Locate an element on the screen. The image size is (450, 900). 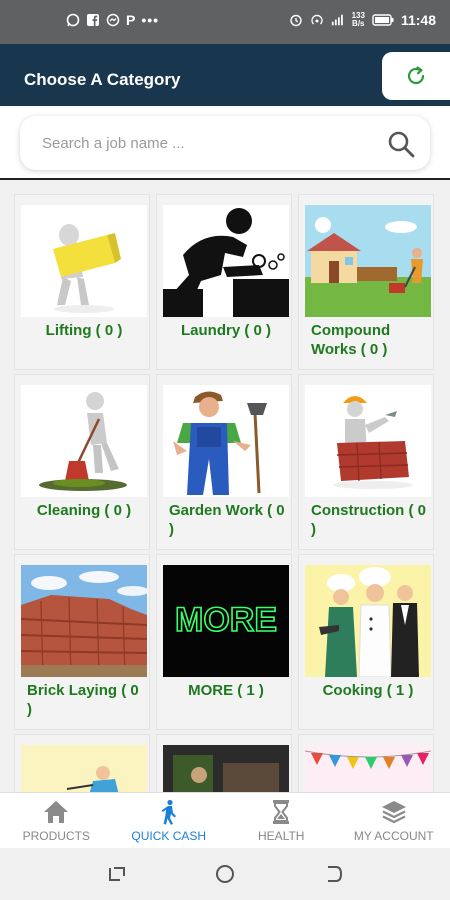
nav-label: HEALTH is located at coordinates (281, 836).